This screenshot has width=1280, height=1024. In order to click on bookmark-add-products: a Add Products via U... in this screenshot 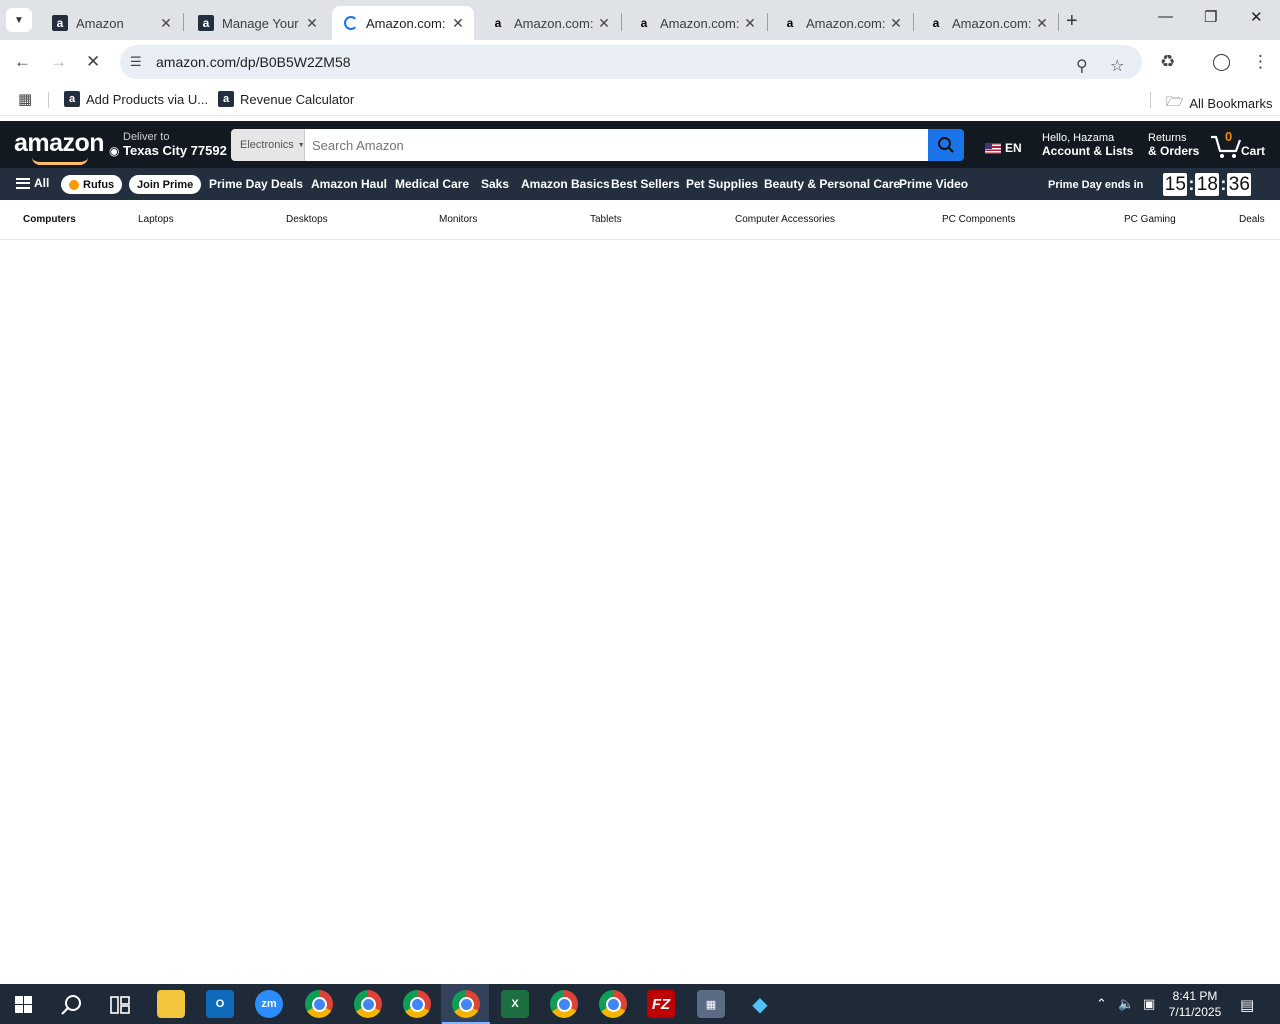, I will do `click(136, 99)`.